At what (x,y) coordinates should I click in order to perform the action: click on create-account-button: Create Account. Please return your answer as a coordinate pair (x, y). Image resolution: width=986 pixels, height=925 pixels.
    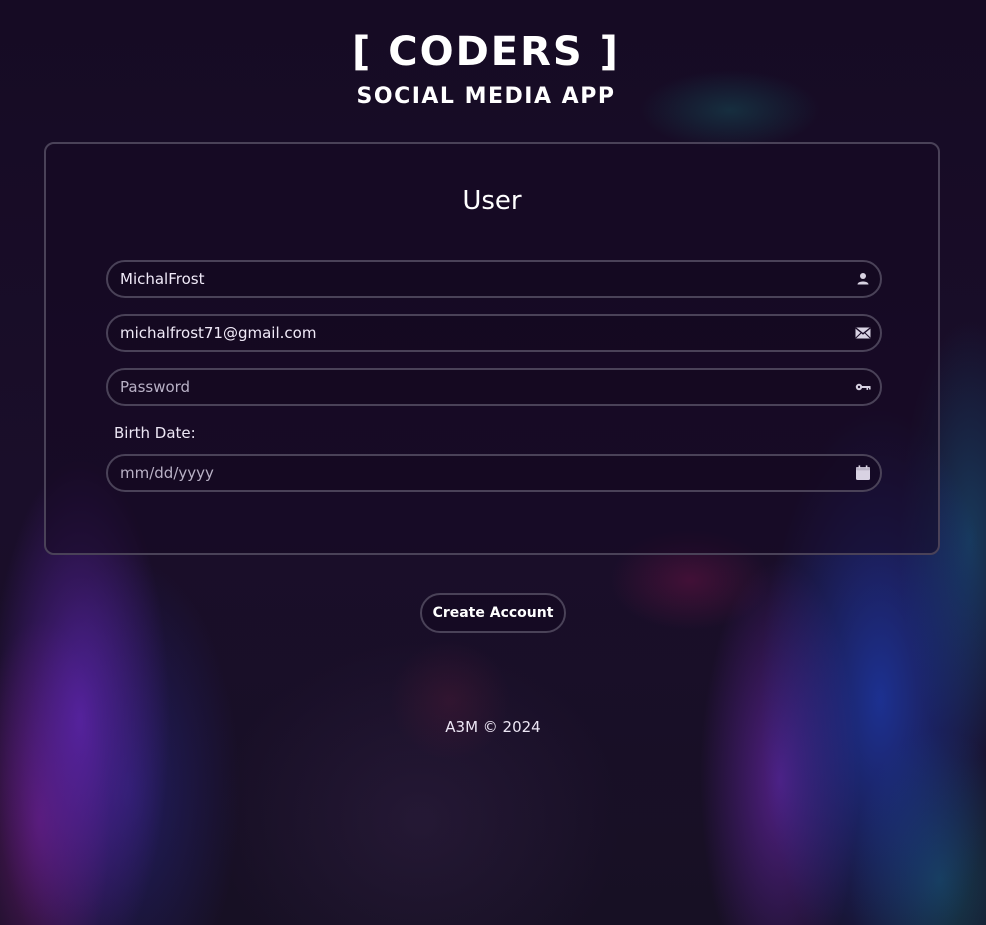
    Looking at the image, I should click on (493, 613).